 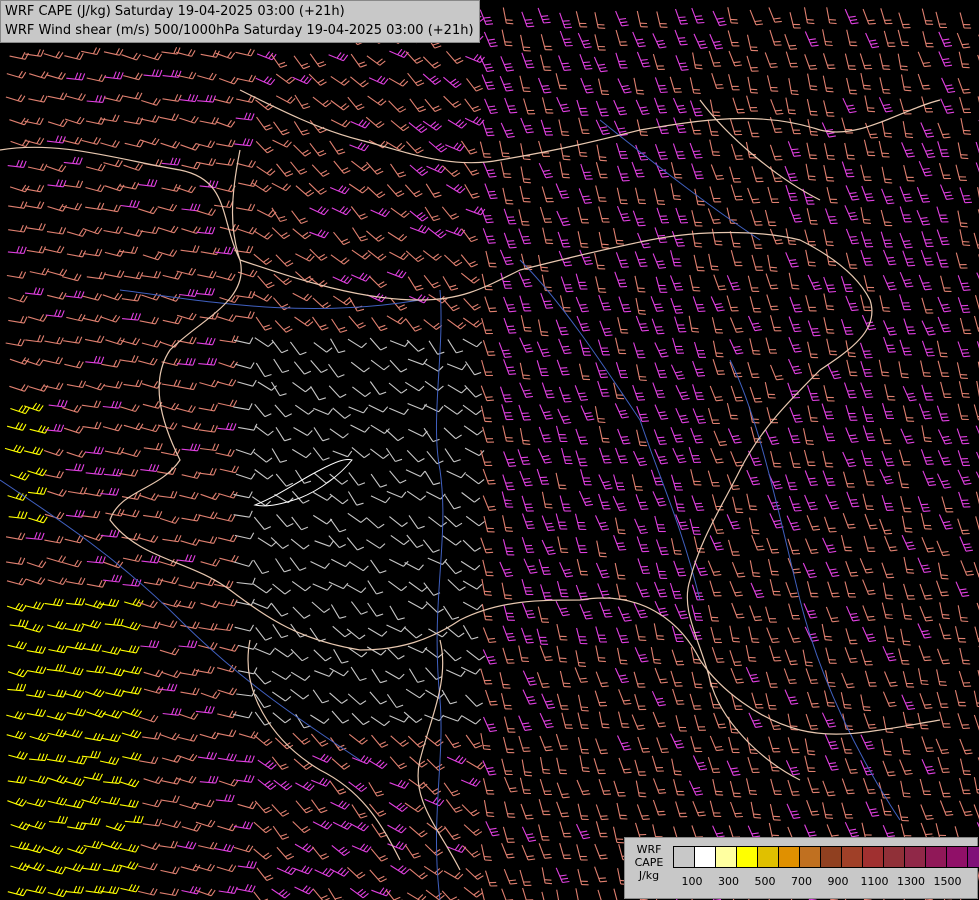 I want to click on legend-tick: 1300, so click(x=911, y=881).